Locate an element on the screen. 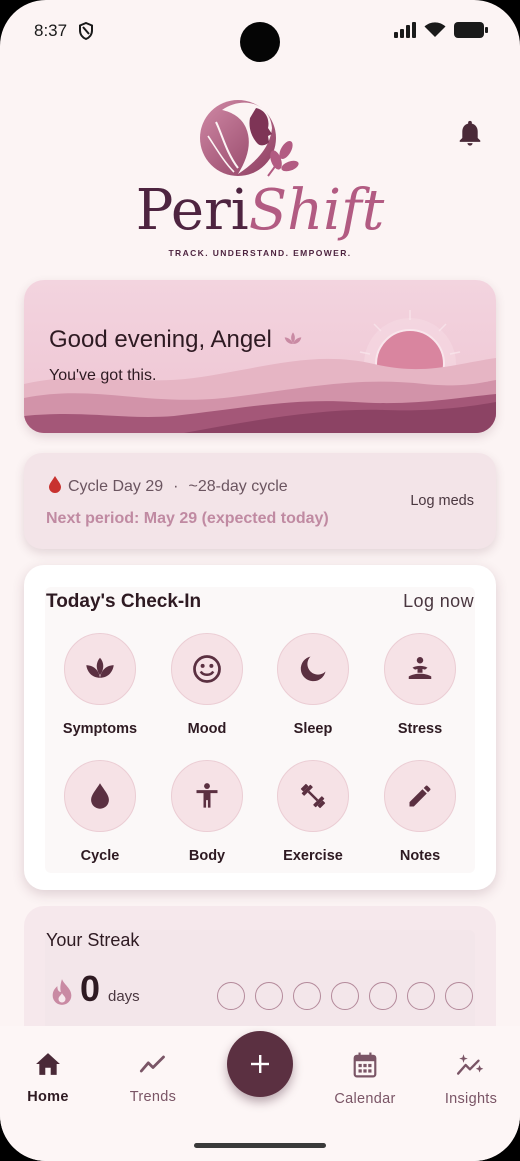  next-period-text: Next period: May 29 (expected today) is located at coordinates (187, 518).